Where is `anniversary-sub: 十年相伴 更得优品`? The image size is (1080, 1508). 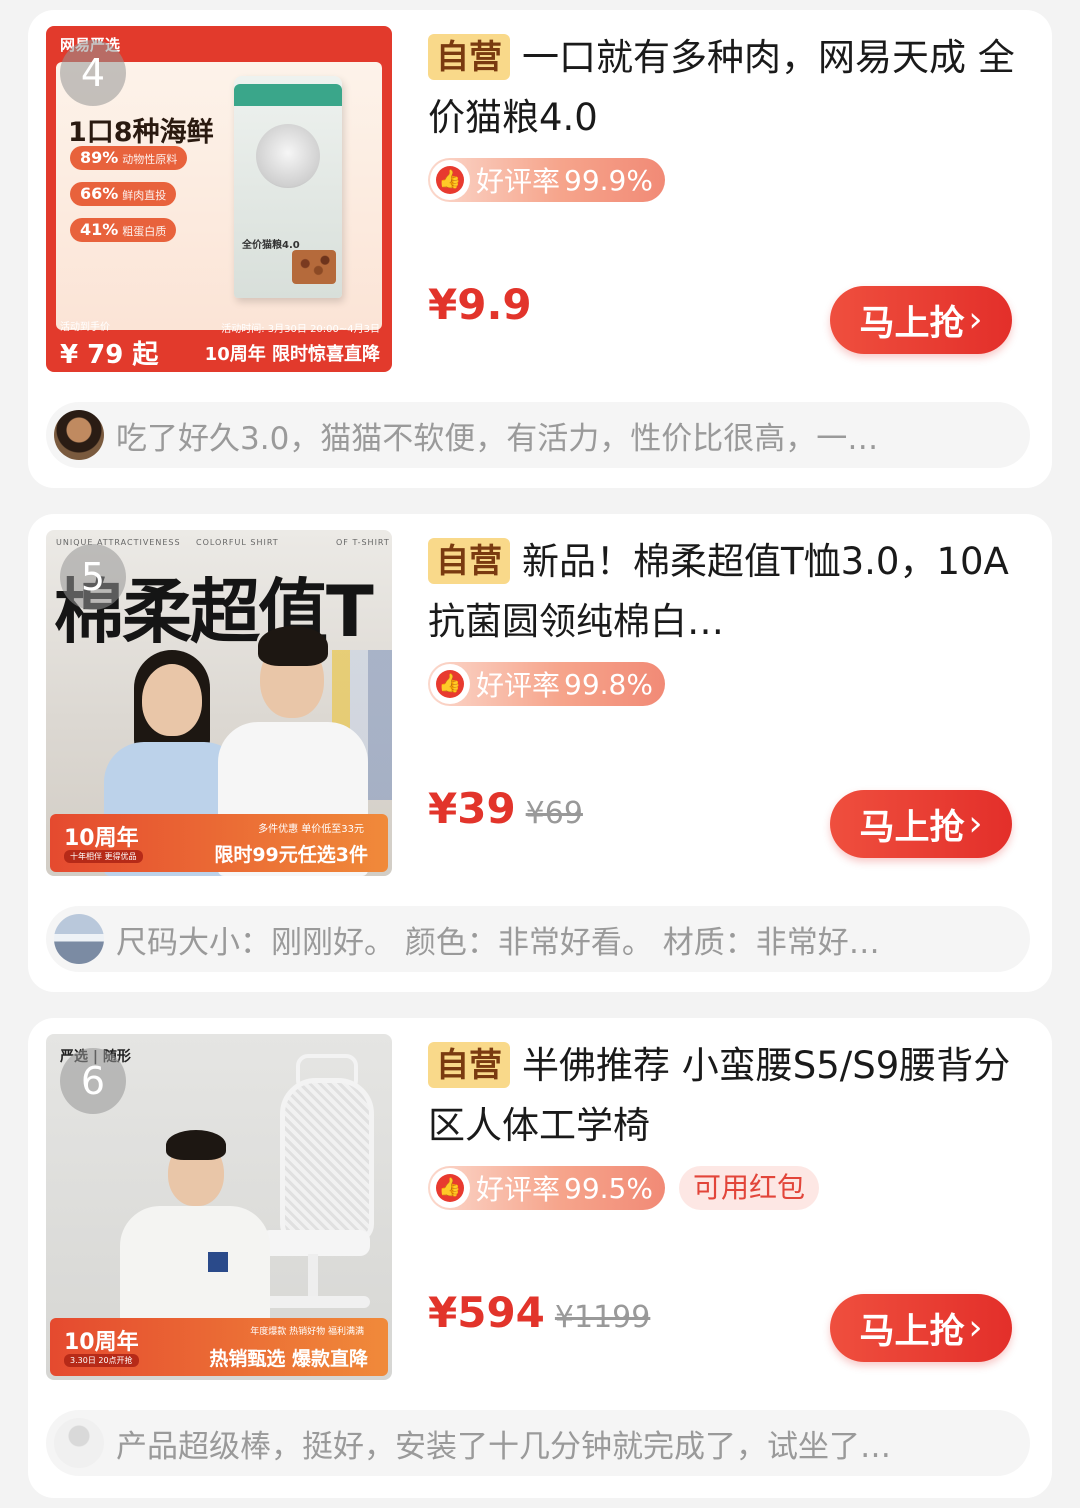
anniversary-sub: 十年相伴 更得优品 is located at coordinates (103, 856).